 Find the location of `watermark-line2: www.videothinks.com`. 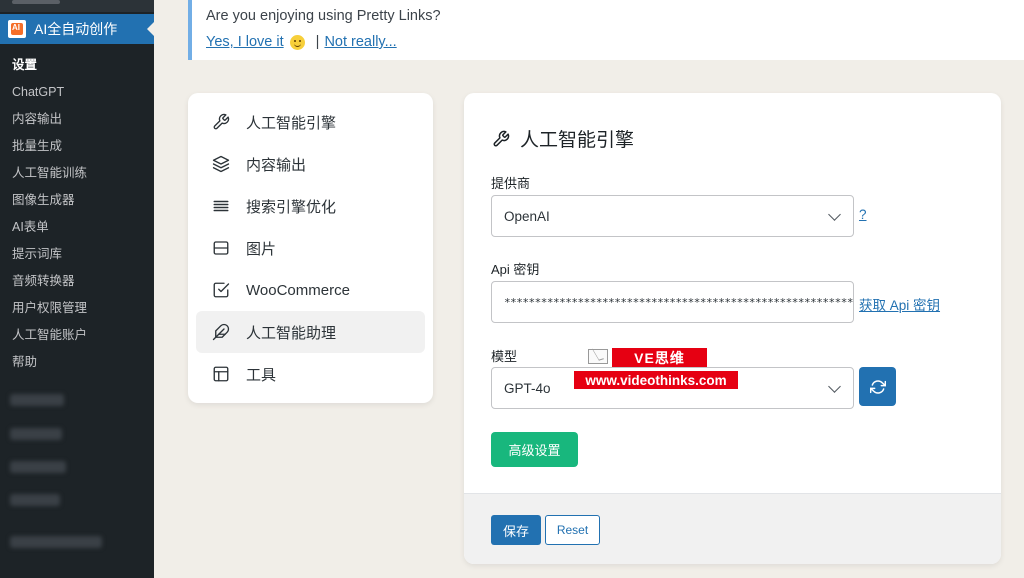

watermark-line2: www.videothinks.com is located at coordinates (656, 380).